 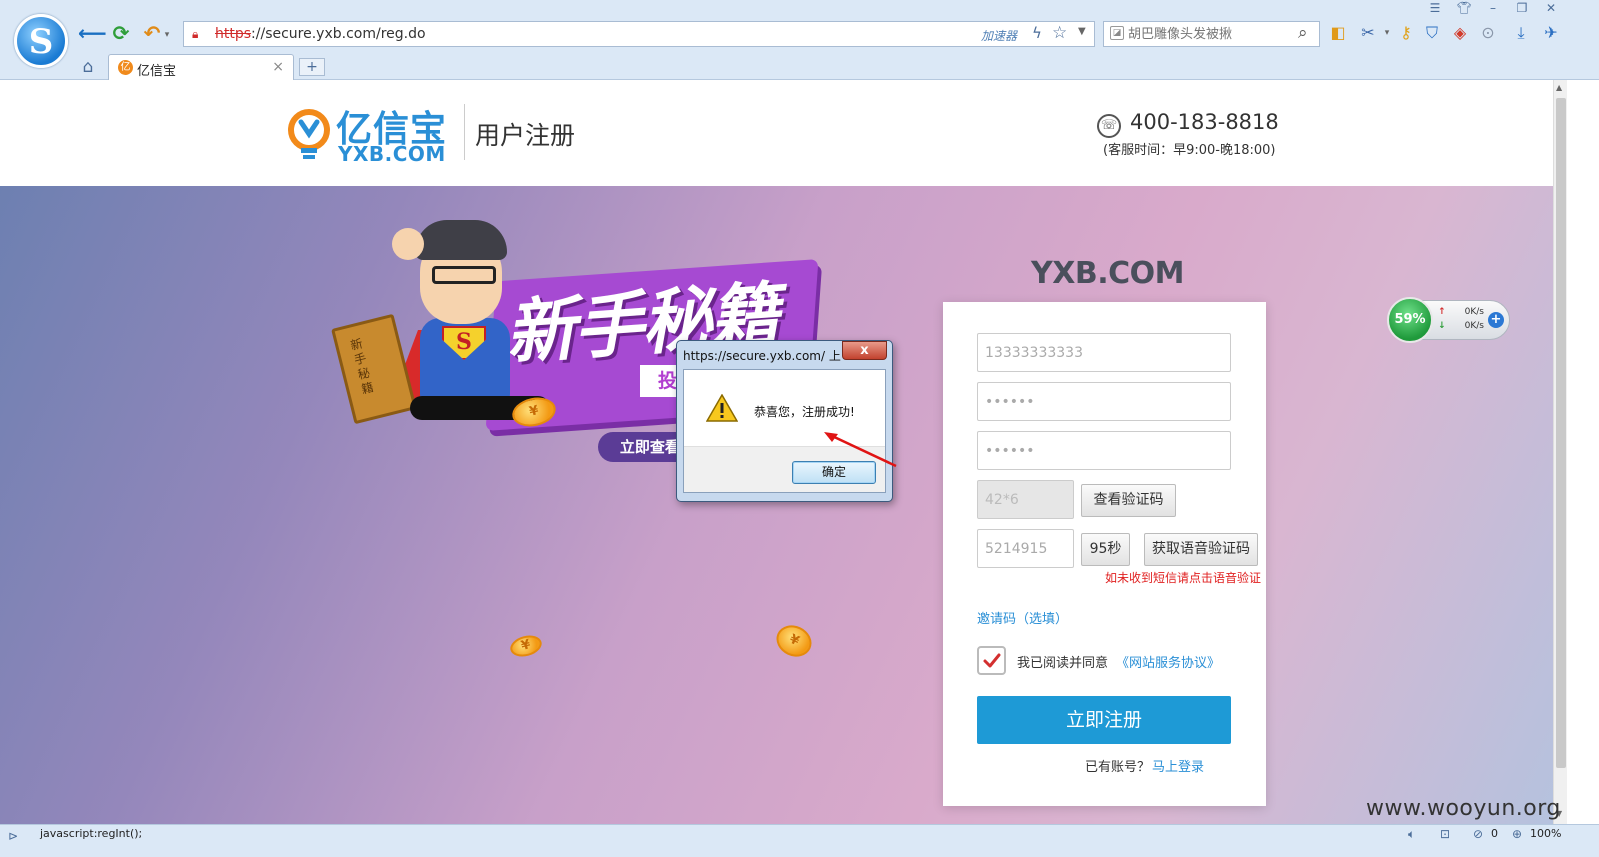 I want to click on countdown-button: 95秒, so click(x=1105, y=549).